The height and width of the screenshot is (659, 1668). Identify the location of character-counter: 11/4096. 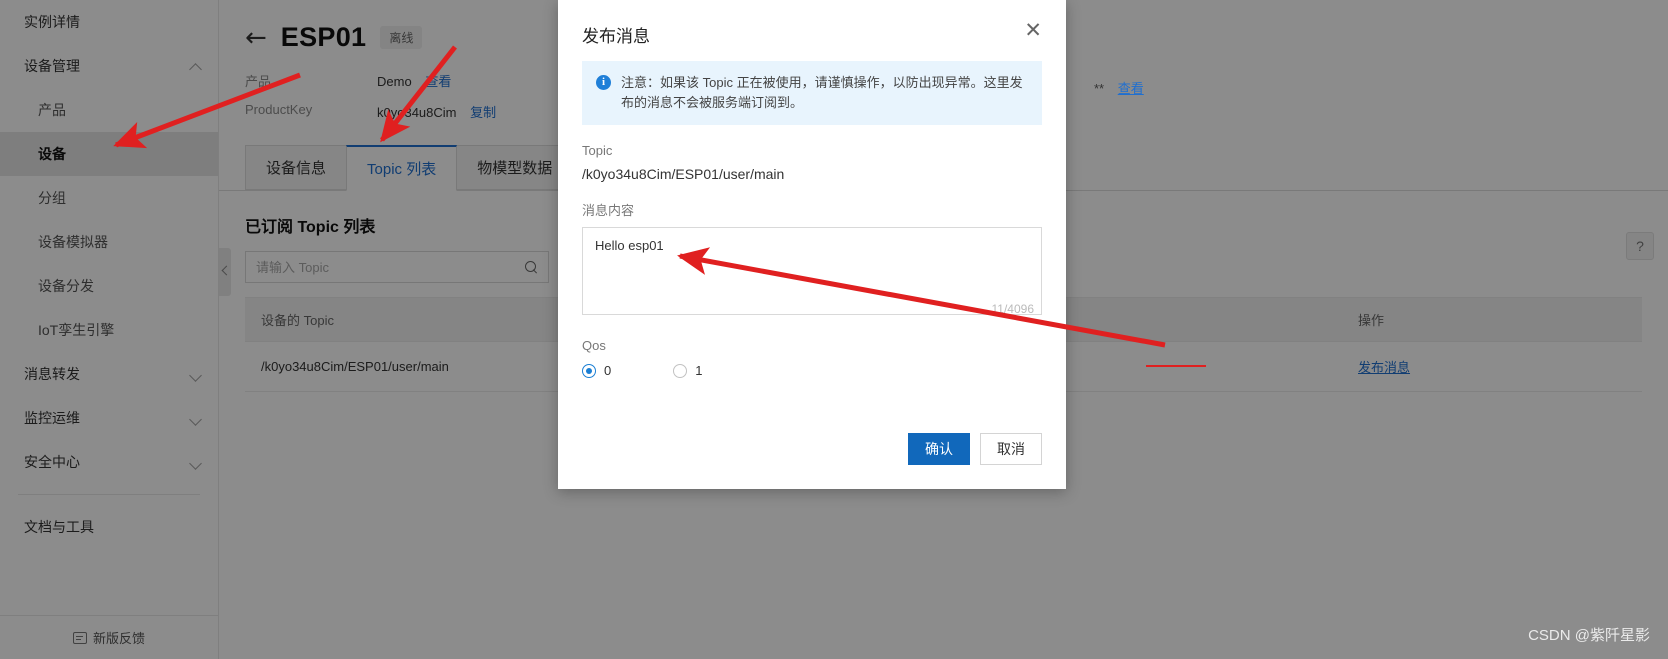
(1013, 309).